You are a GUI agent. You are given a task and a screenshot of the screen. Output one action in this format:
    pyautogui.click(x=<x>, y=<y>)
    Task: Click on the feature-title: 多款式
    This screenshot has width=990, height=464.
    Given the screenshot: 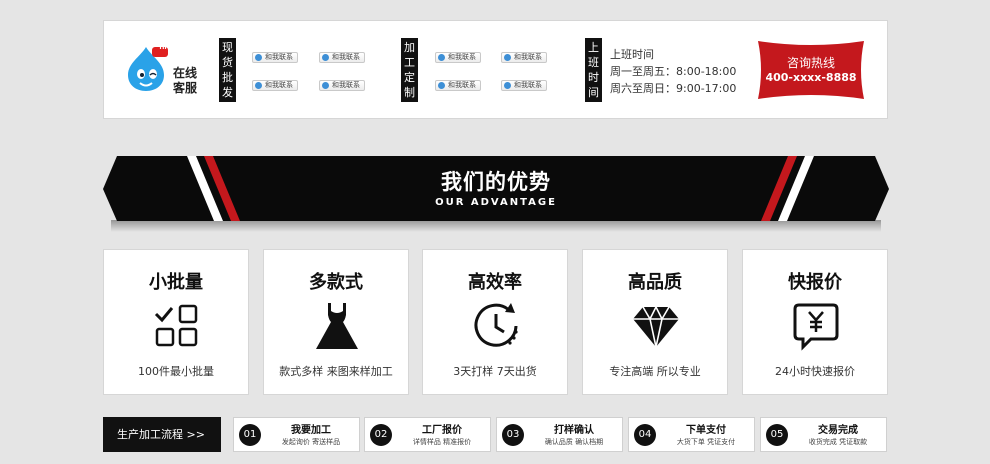 What is the action you would take?
    pyautogui.click(x=336, y=282)
    